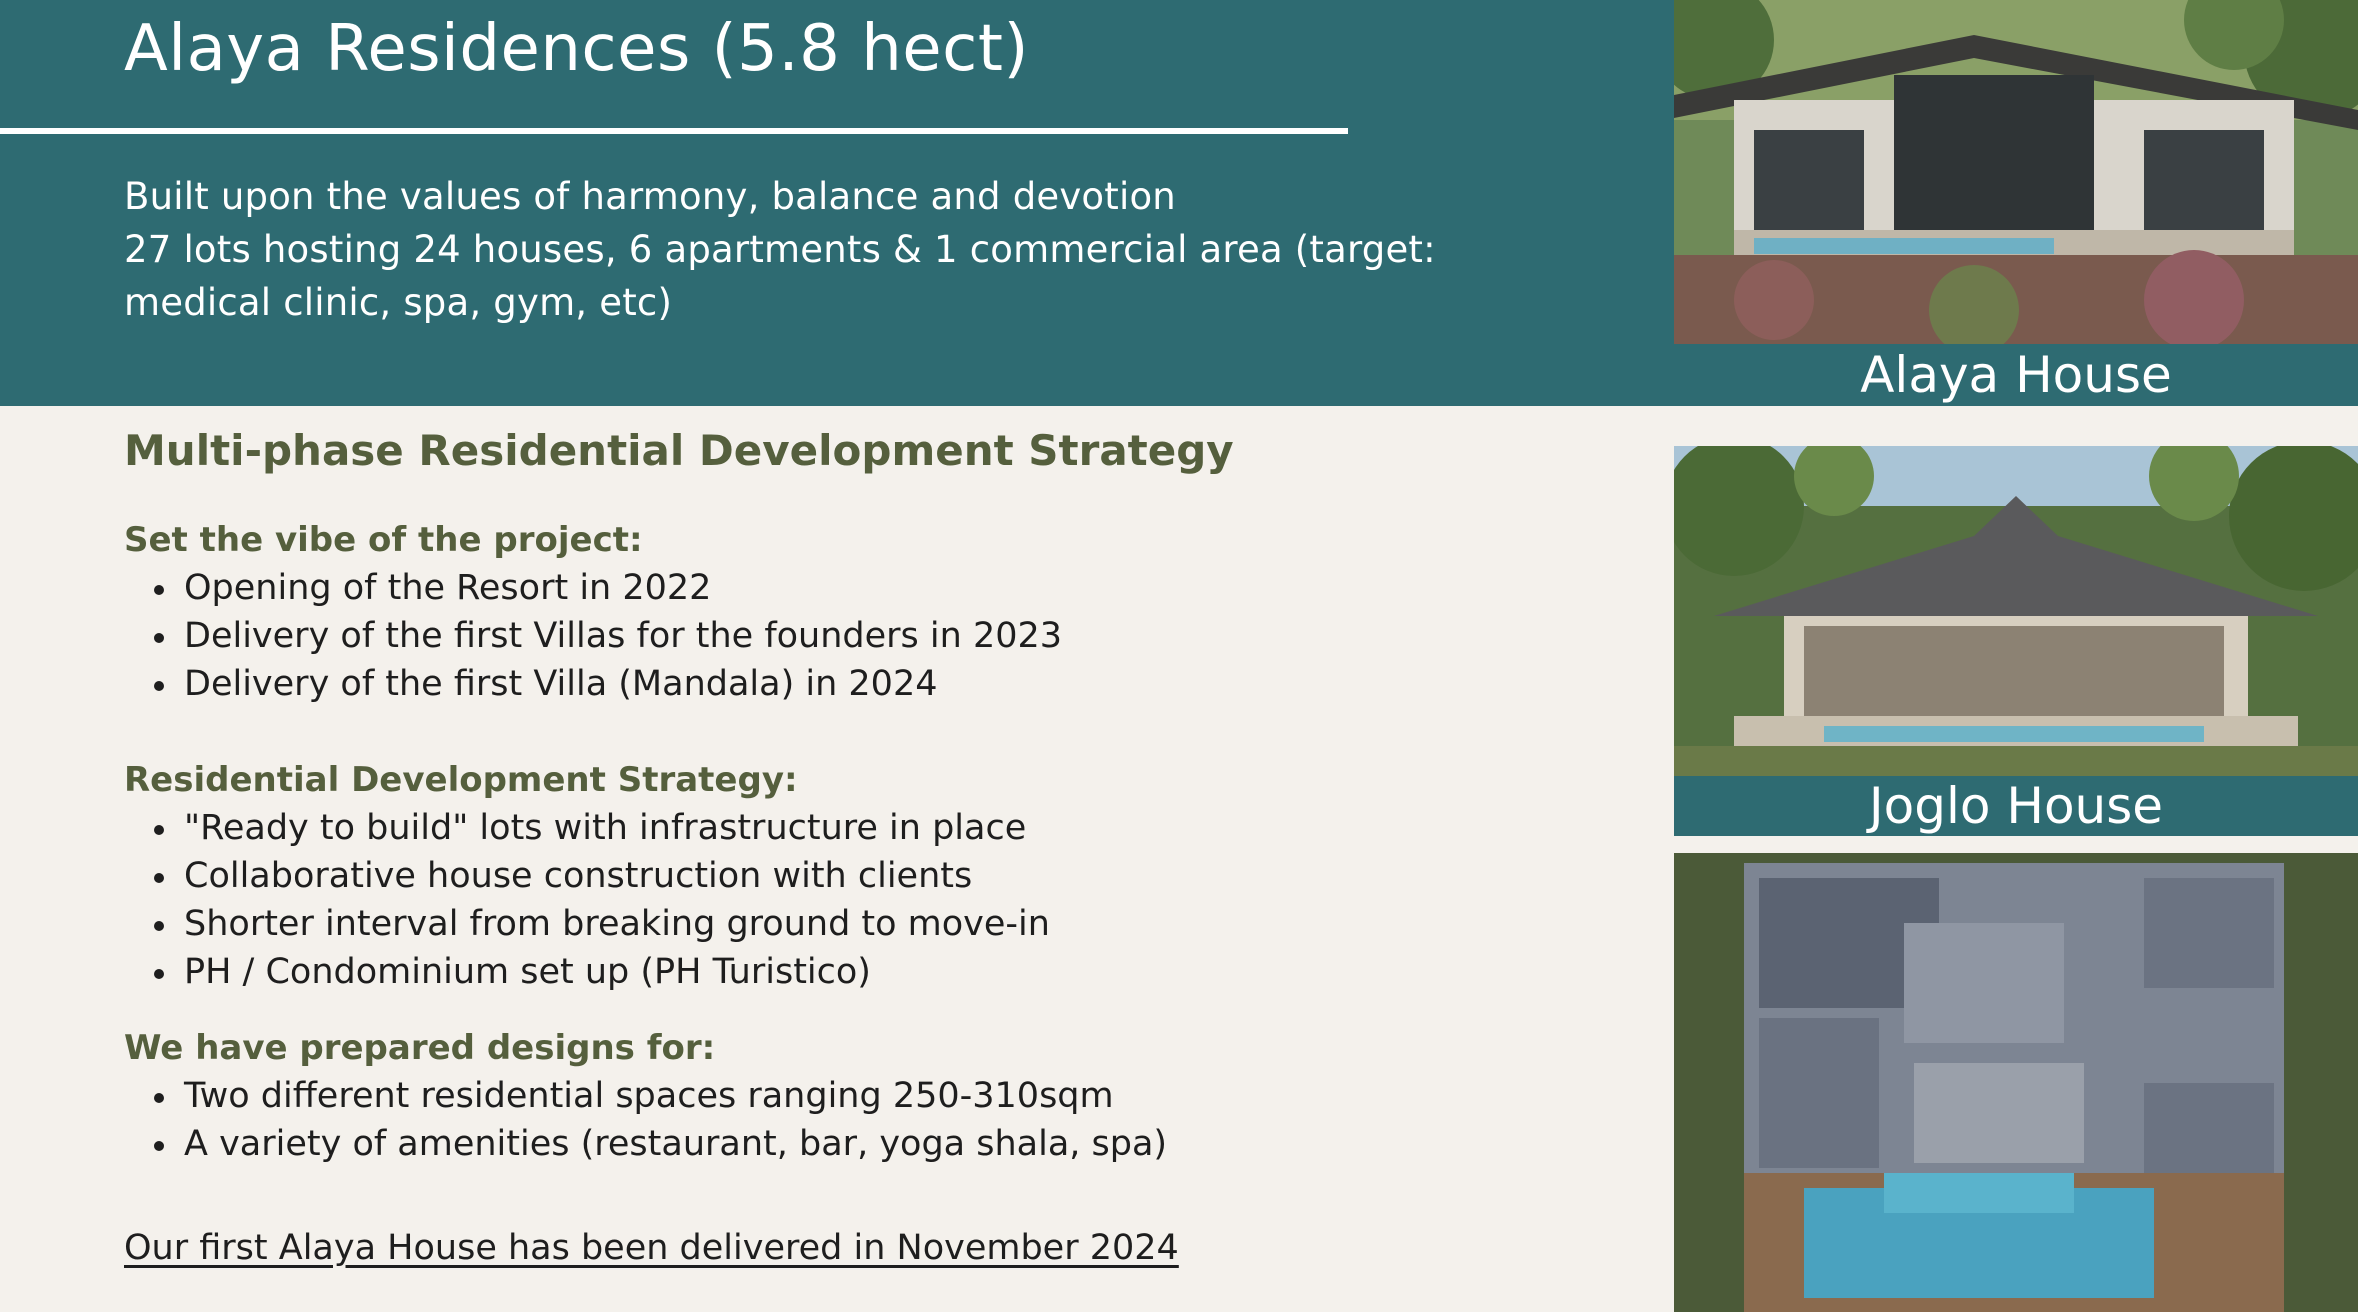 The image size is (2358, 1312). What do you see at coordinates (383, 540) in the screenshot?
I see `group-heading: Set the vibe of the project:` at bounding box center [383, 540].